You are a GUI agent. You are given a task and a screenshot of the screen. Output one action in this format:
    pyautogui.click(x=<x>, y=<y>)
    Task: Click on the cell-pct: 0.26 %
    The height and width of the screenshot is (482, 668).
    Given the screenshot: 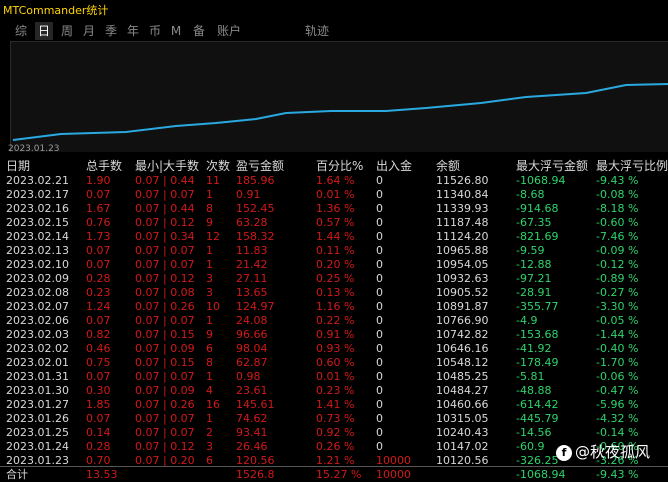 What is the action you would take?
    pyautogui.click(x=335, y=446)
    